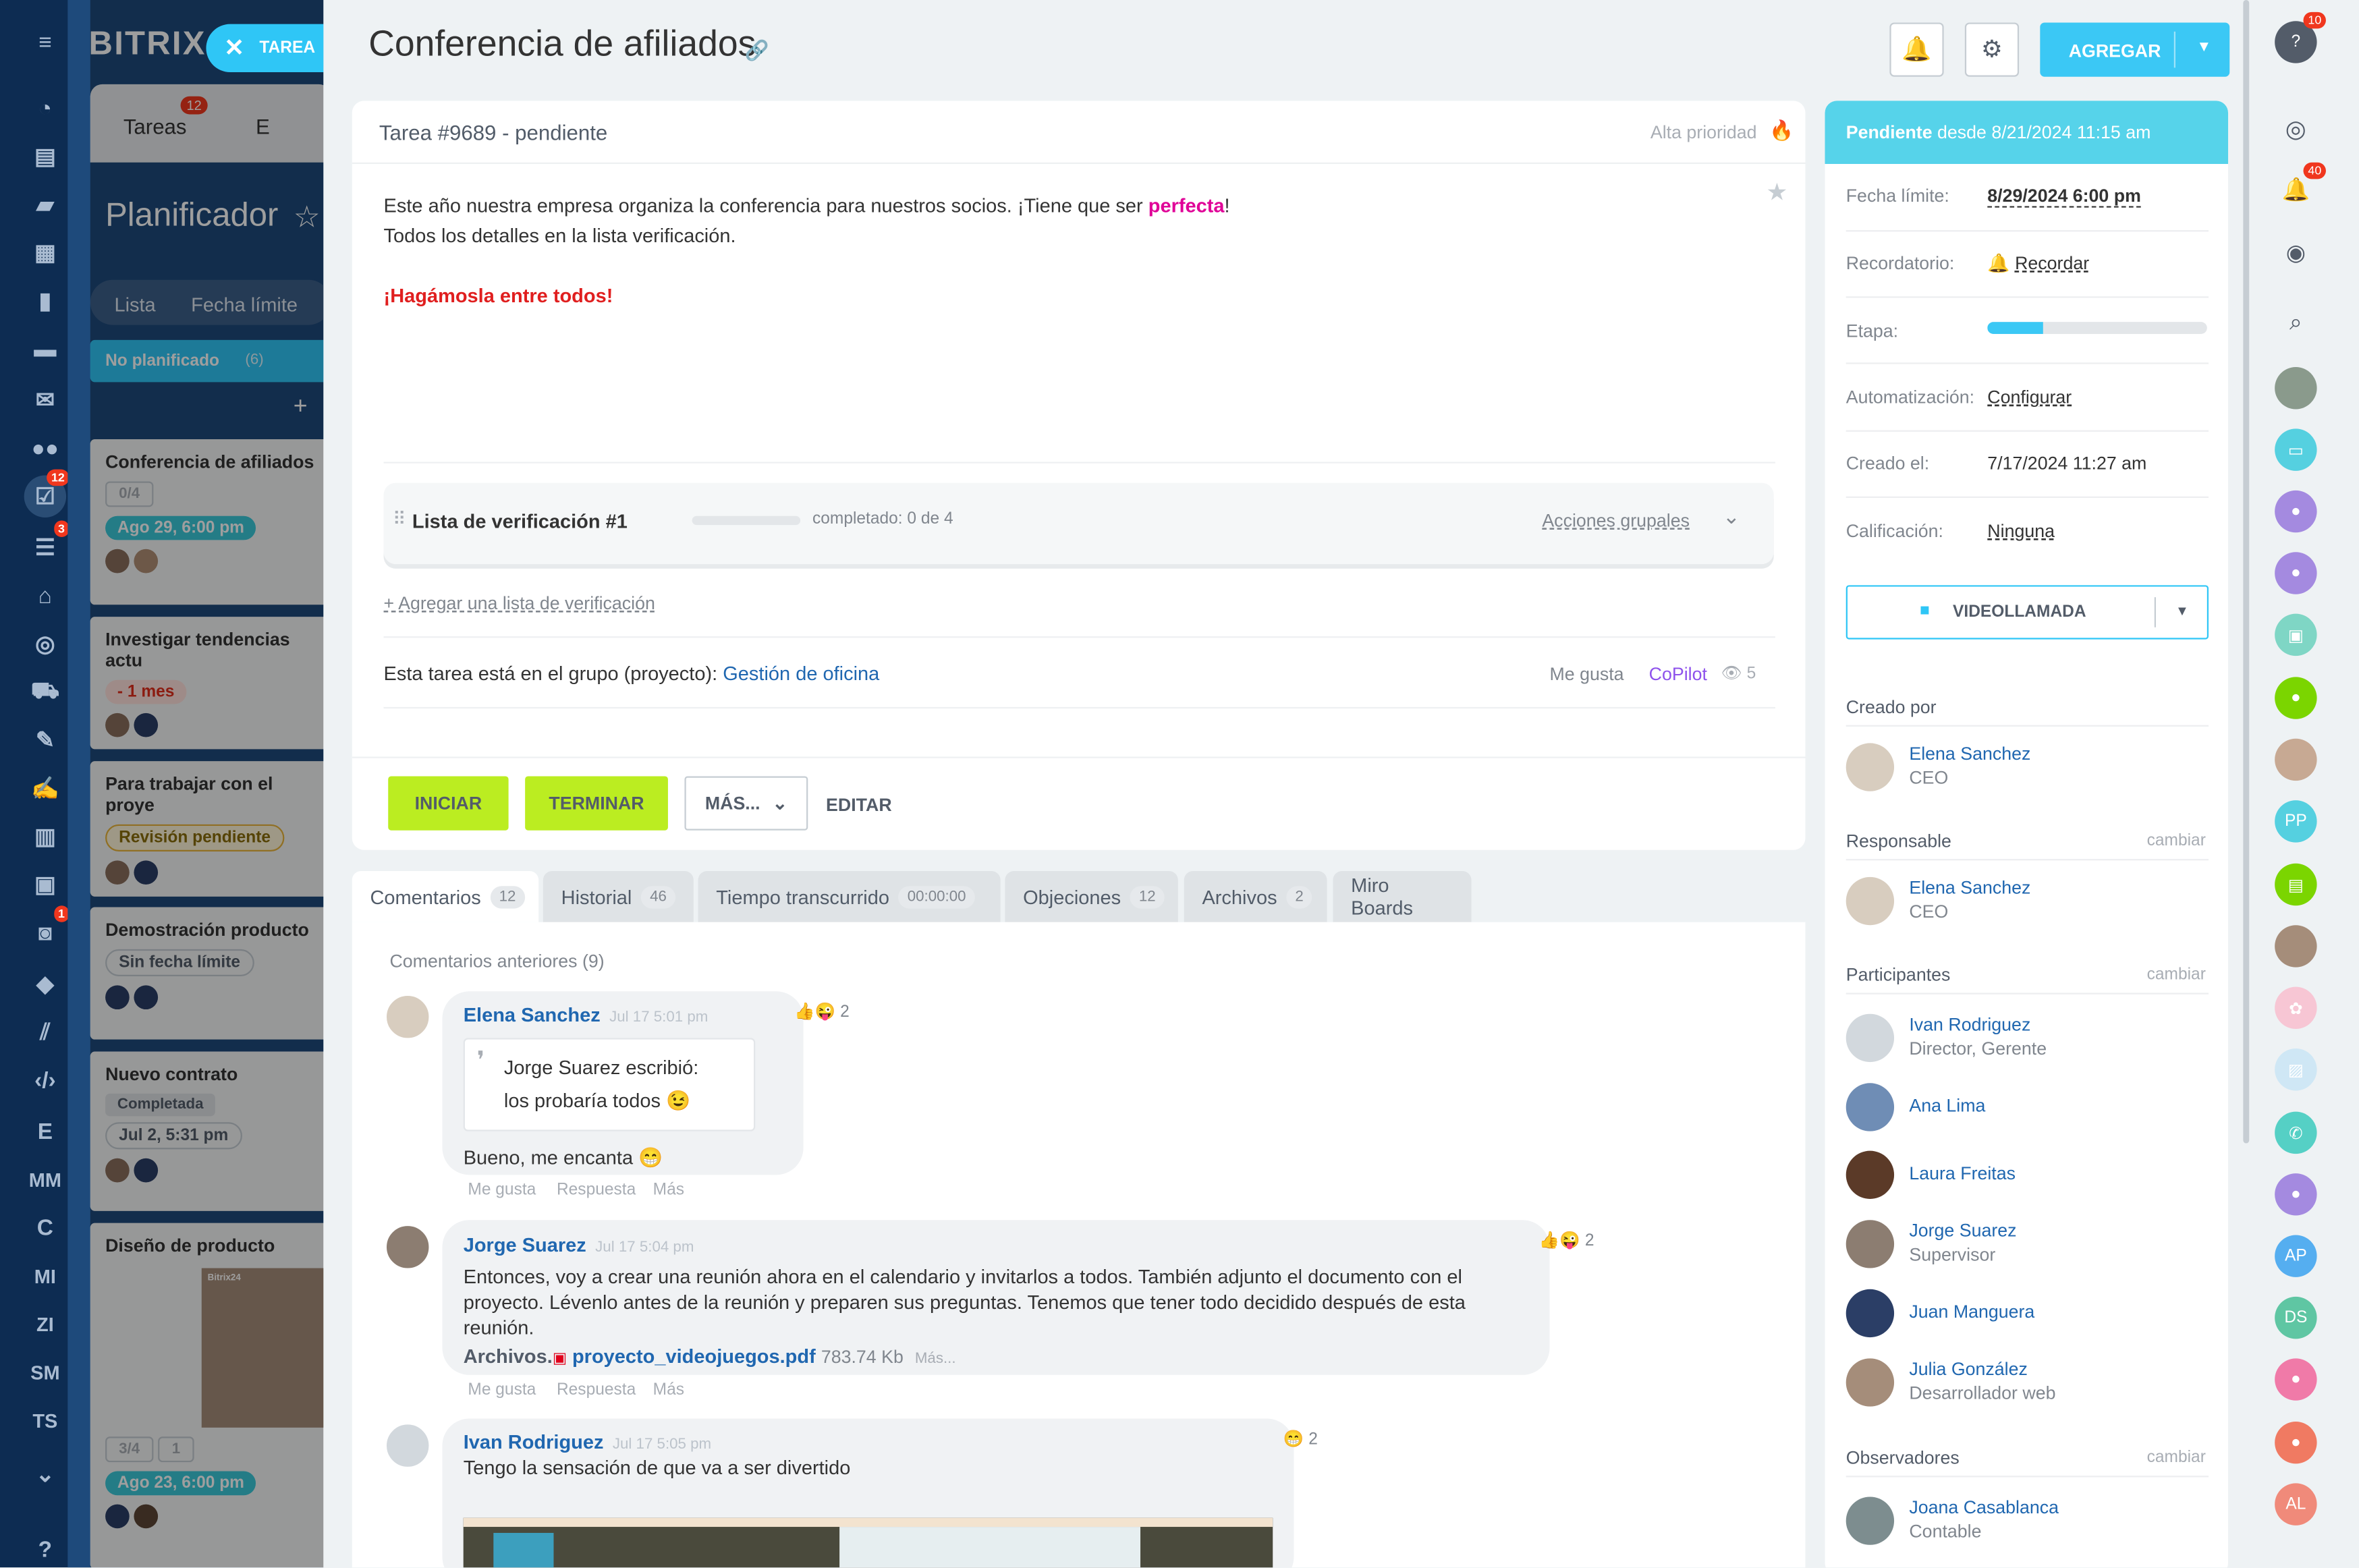 This screenshot has height=1568, width=2359. What do you see at coordinates (2030, 397) in the screenshot?
I see `automation-link: Configurar` at bounding box center [2030, 397].